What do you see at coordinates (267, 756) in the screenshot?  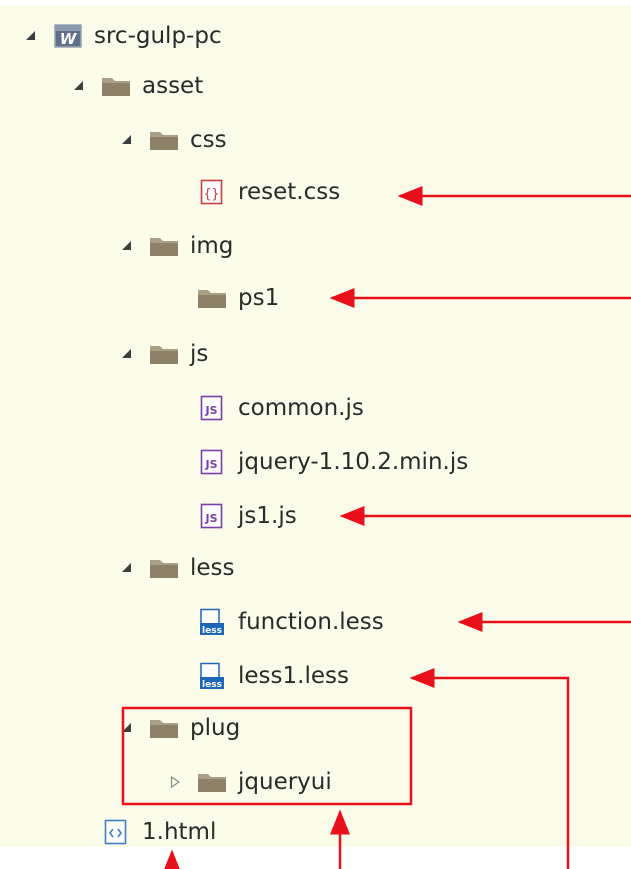 I see `annotation-box-plug` at bounding box center [267, 756].